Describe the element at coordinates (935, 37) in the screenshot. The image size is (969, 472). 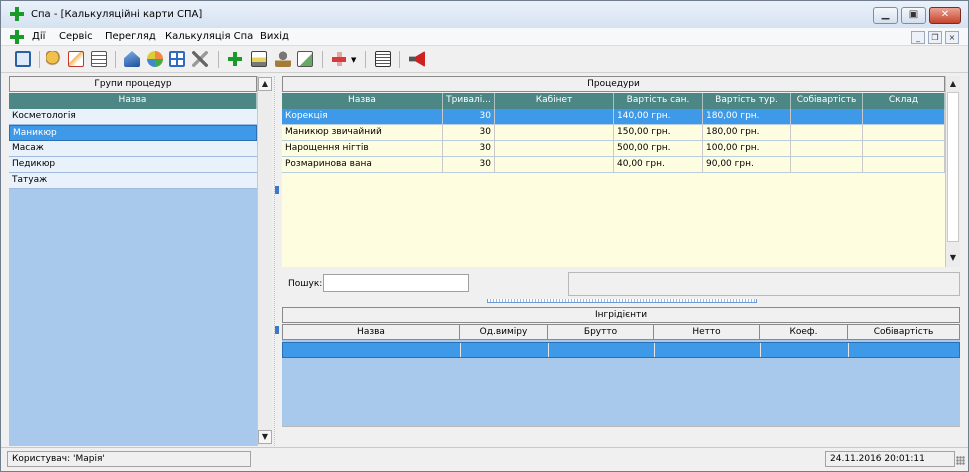
I see `mdi-restore-button: ❐` at that location.